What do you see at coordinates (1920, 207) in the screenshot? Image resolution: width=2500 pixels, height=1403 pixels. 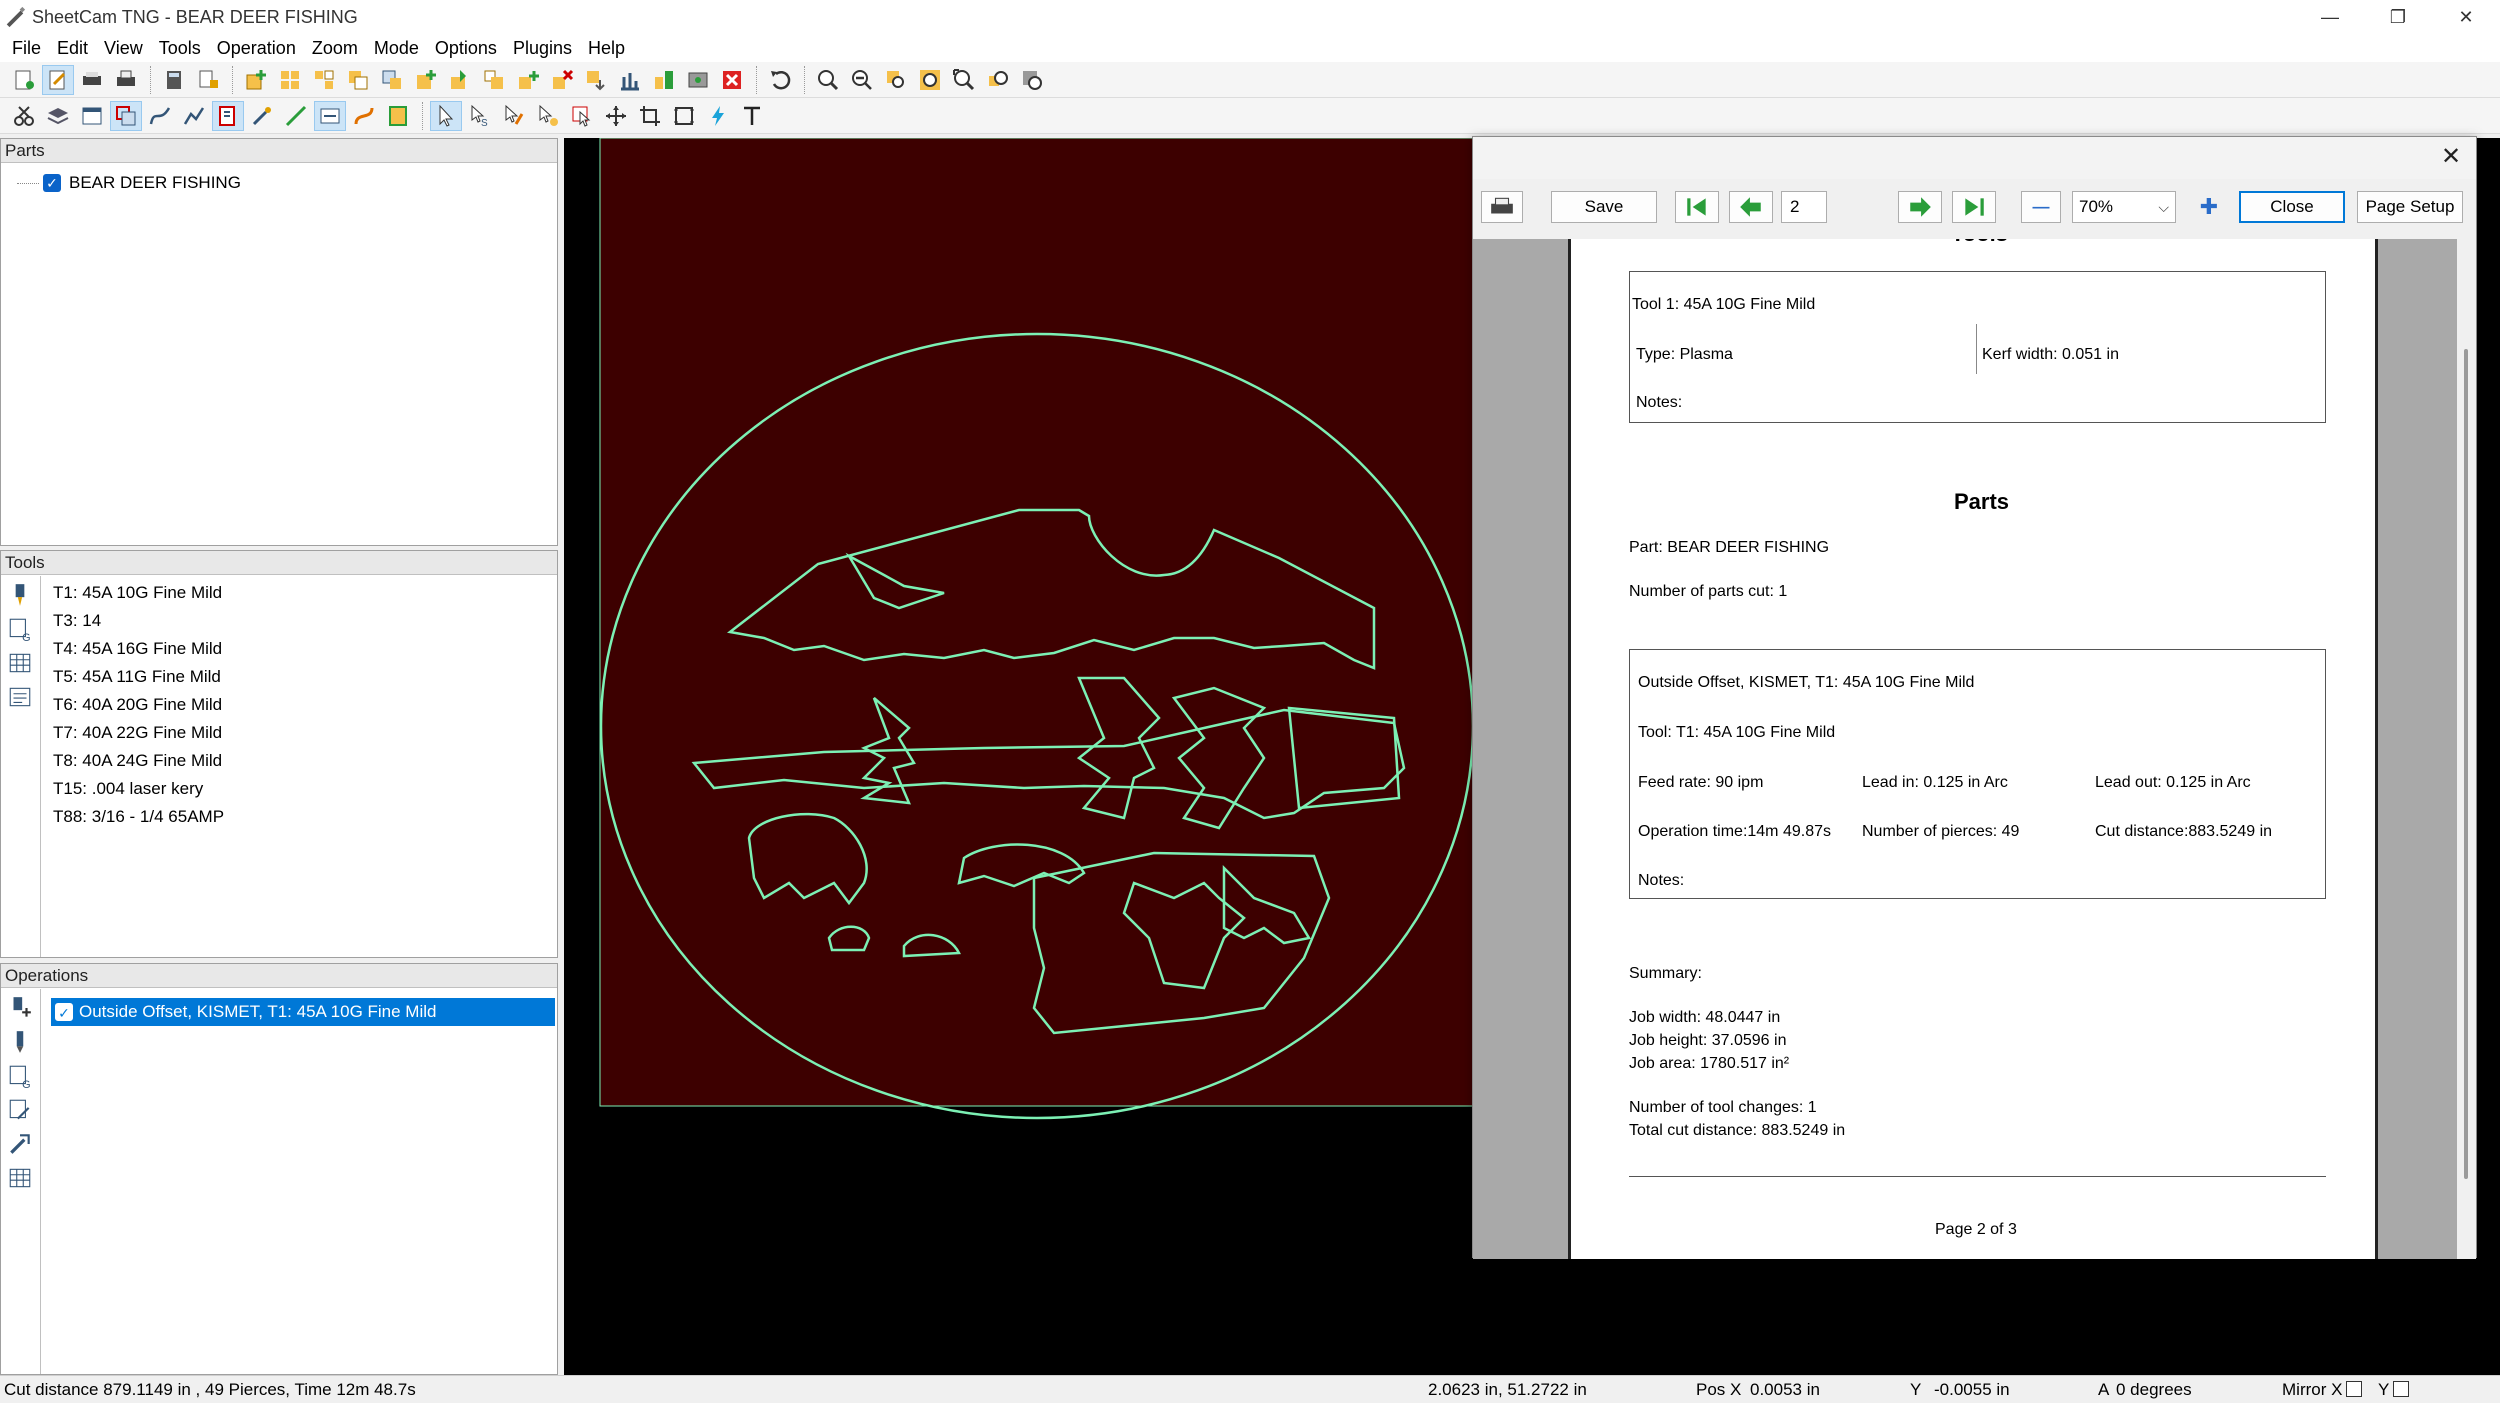 I see `next-page-button` at bounding box center [1920, 207].